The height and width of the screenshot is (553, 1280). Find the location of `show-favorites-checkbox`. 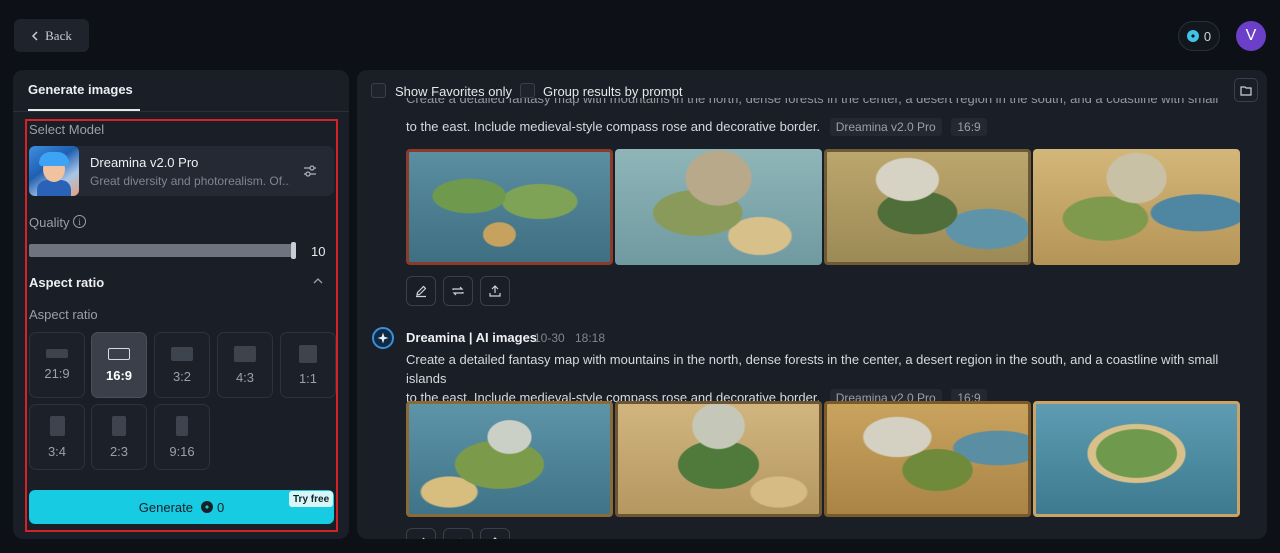

show-favorites-checkbox is located at coordinates (378, 90).